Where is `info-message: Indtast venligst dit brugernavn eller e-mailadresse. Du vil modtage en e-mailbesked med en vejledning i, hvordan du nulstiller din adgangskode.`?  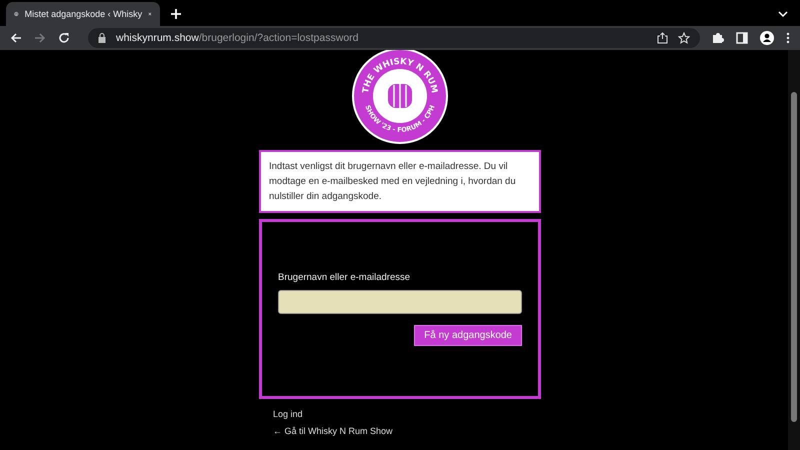
info-message: Indtast venligst dit brugernavn eller e-mailadresse. Du vil modtage en e-mailbesked med en vejledning i, hvordan du nulstiller din adgangskode. is located at coordinates (400, 181).